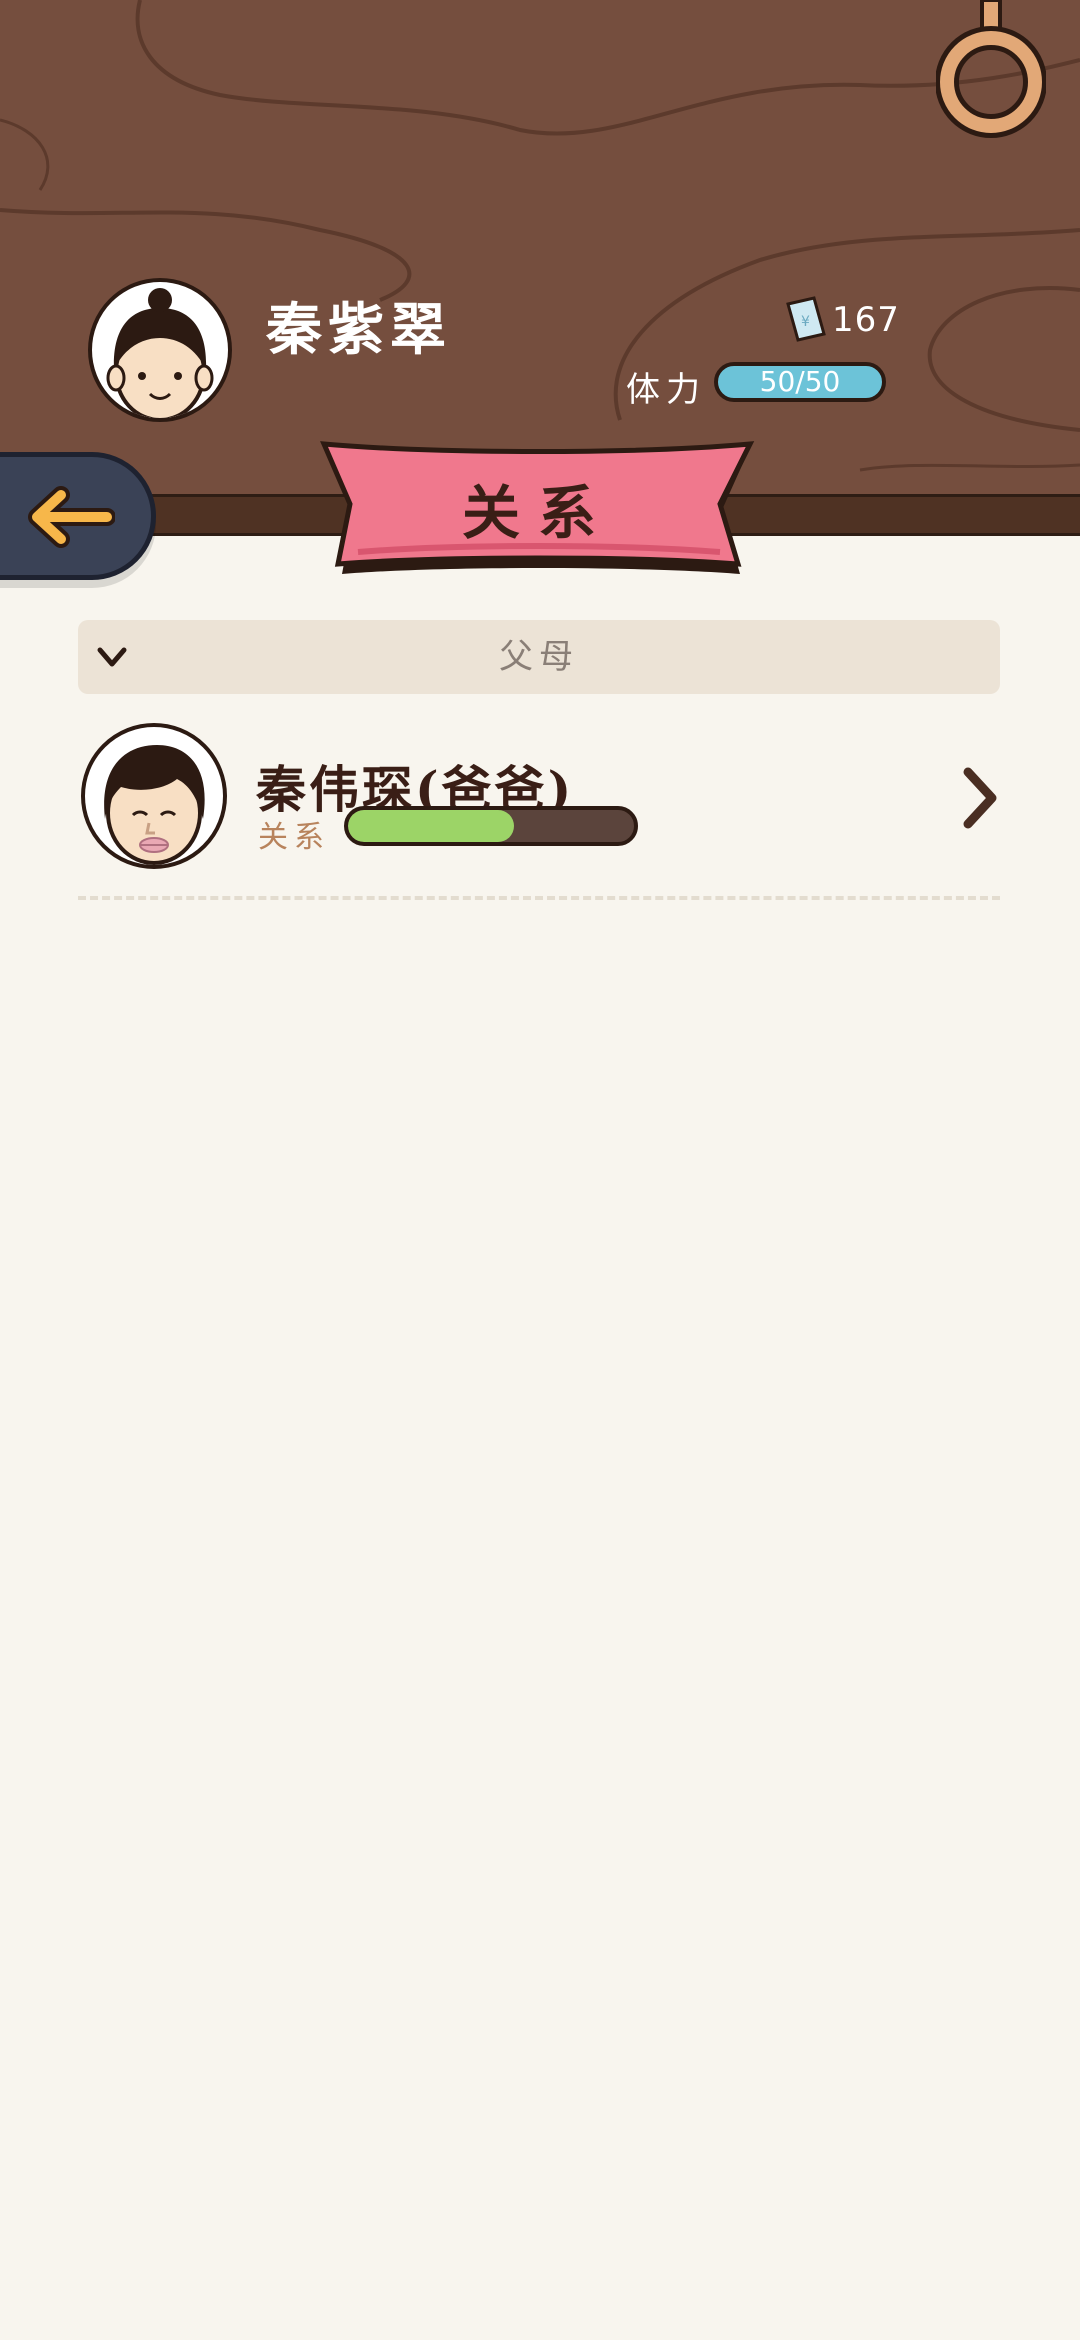 The width and height of the screenshot is (1080, 2340). Describe the element at coordinates (359, 330) in the screenshot. I see `player-name: 秦紫翠` at that location.